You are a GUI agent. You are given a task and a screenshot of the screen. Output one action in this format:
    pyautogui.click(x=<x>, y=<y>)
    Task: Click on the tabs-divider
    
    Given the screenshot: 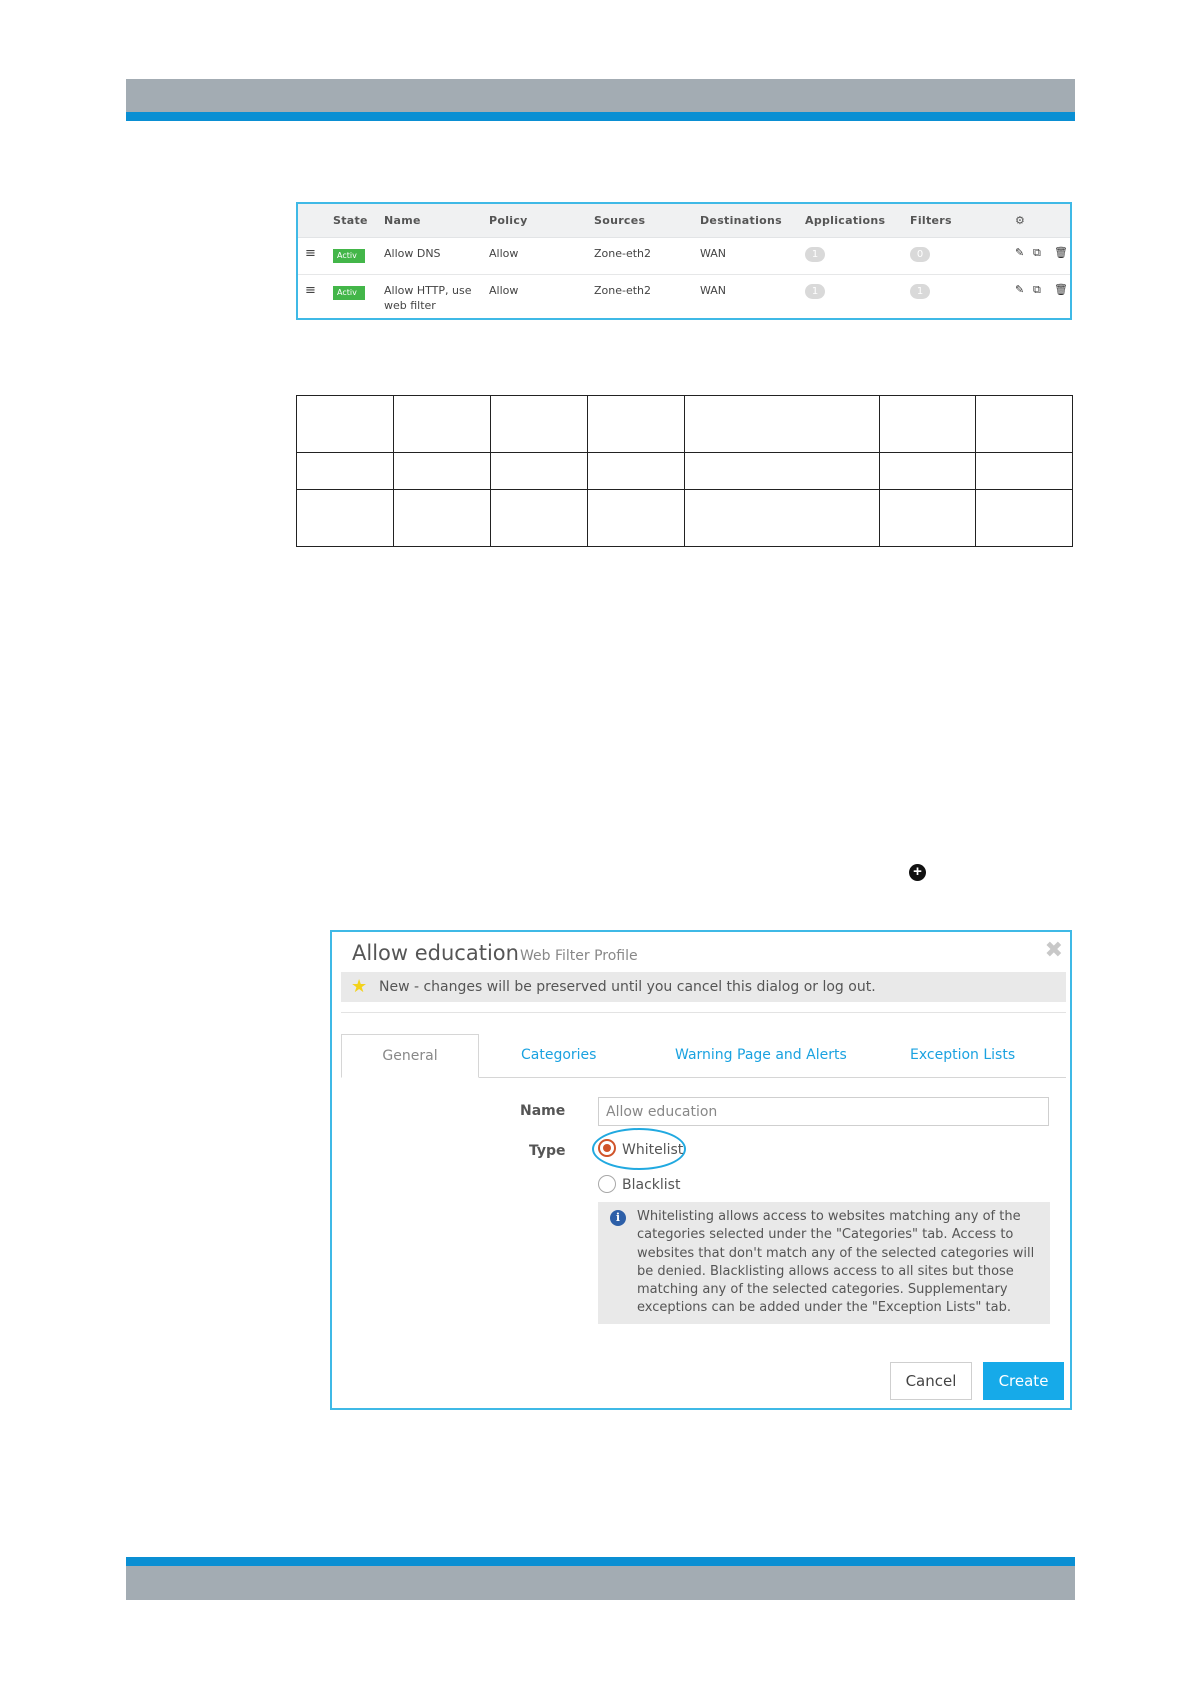 What is the action you would take?
    pyautogui.click(x=772, y=1077)
    